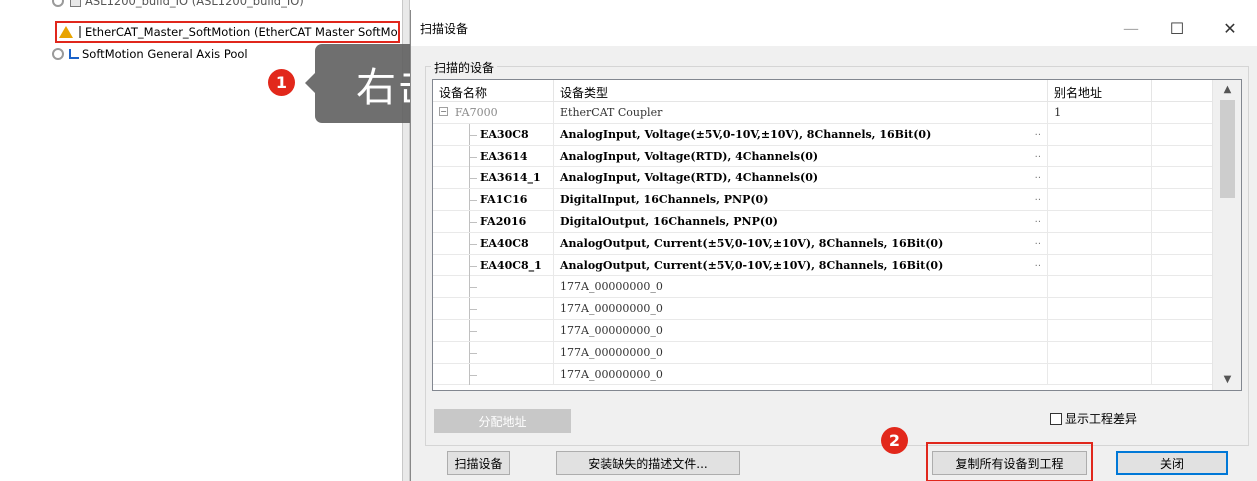  What do you see at coordinates (504, 243) in the screenshot?
I see `device-name: EA40C8` at bounding box center [504, 243].